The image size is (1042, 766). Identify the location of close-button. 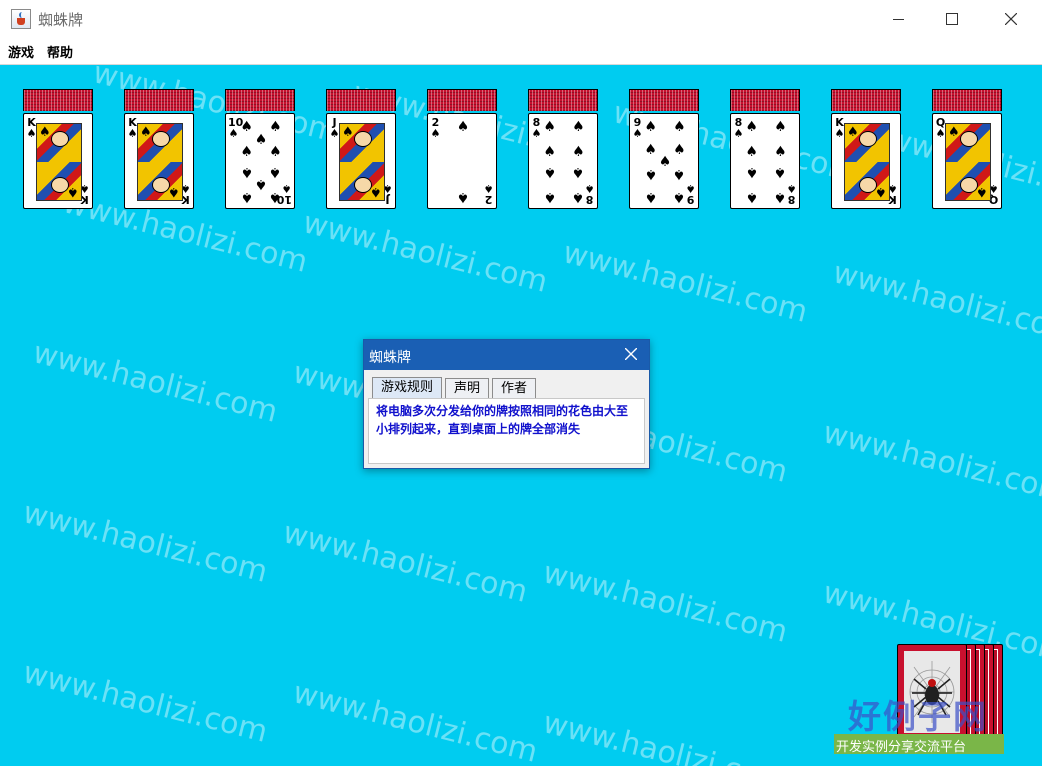
(1011, 19).